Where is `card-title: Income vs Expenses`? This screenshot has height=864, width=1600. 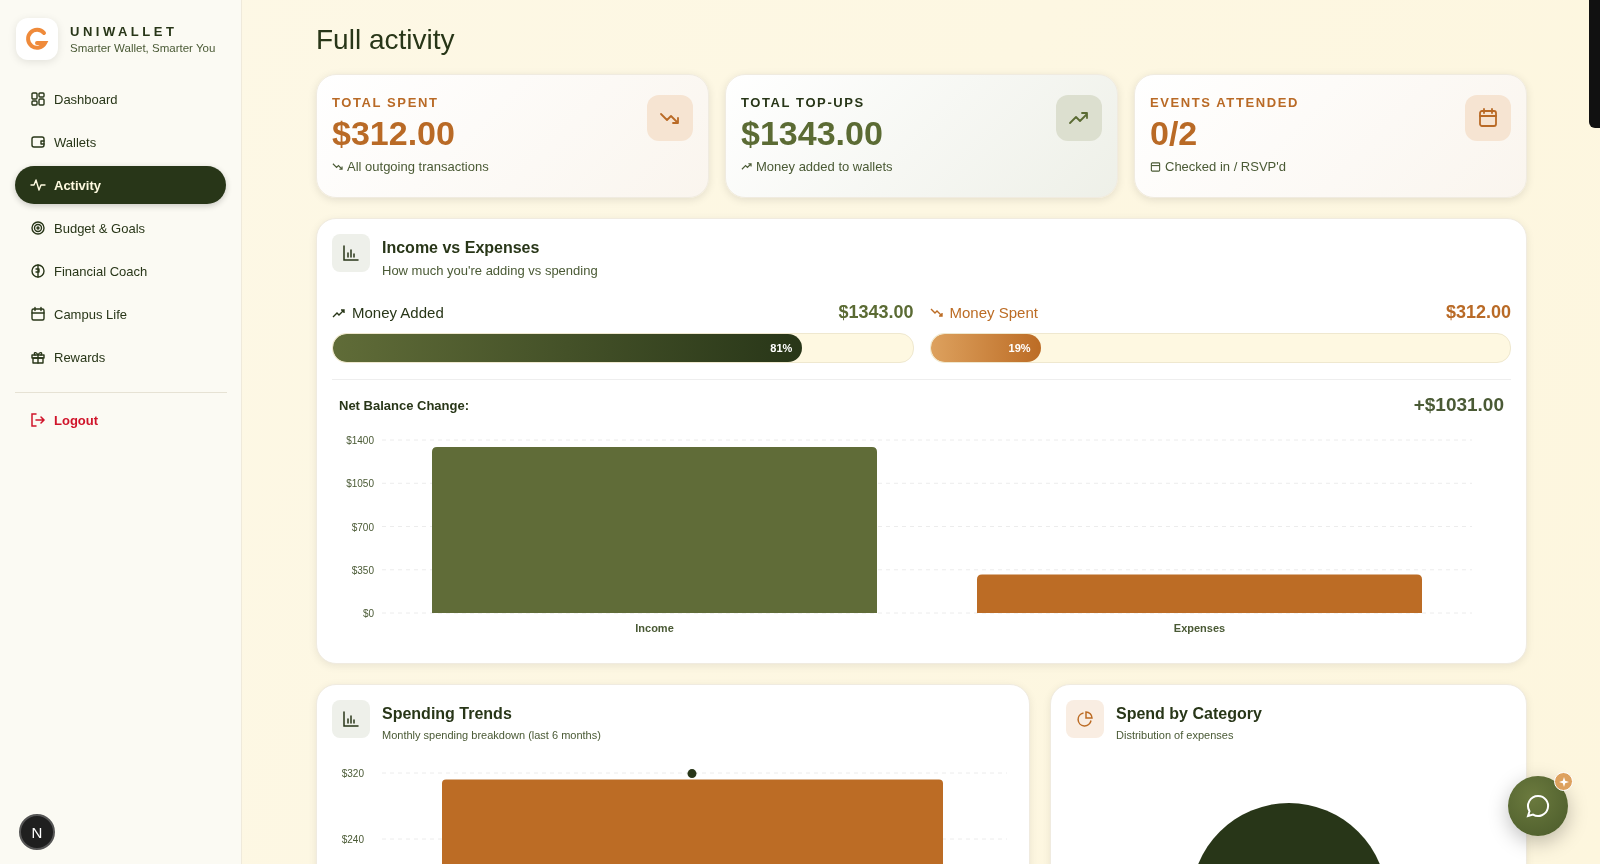
card-title: Income vs Expenses is located at coordinates (461, 248).